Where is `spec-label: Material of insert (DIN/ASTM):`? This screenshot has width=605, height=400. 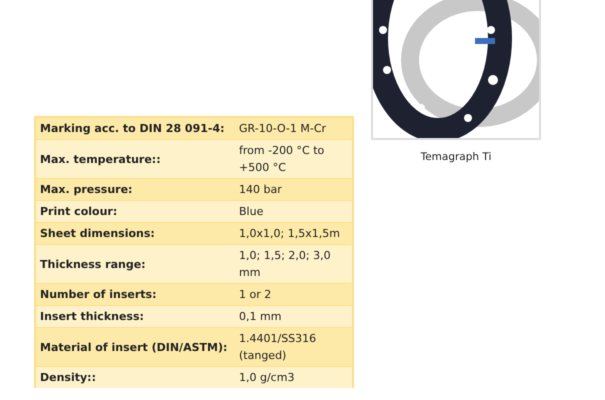 spec-label: Material of insert (DIN/ASTM): is located at coordinates (135, 347).